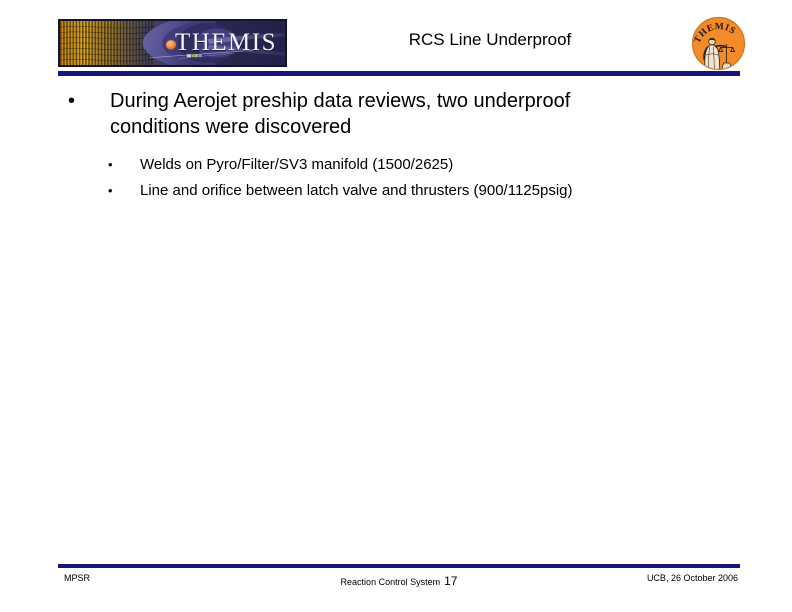 The width and height of the screenshot is (792, 612). What do you see at coordinates (451, 581) in the screenshot?
I see `page-number: 17` at bounding box center [451, 581].